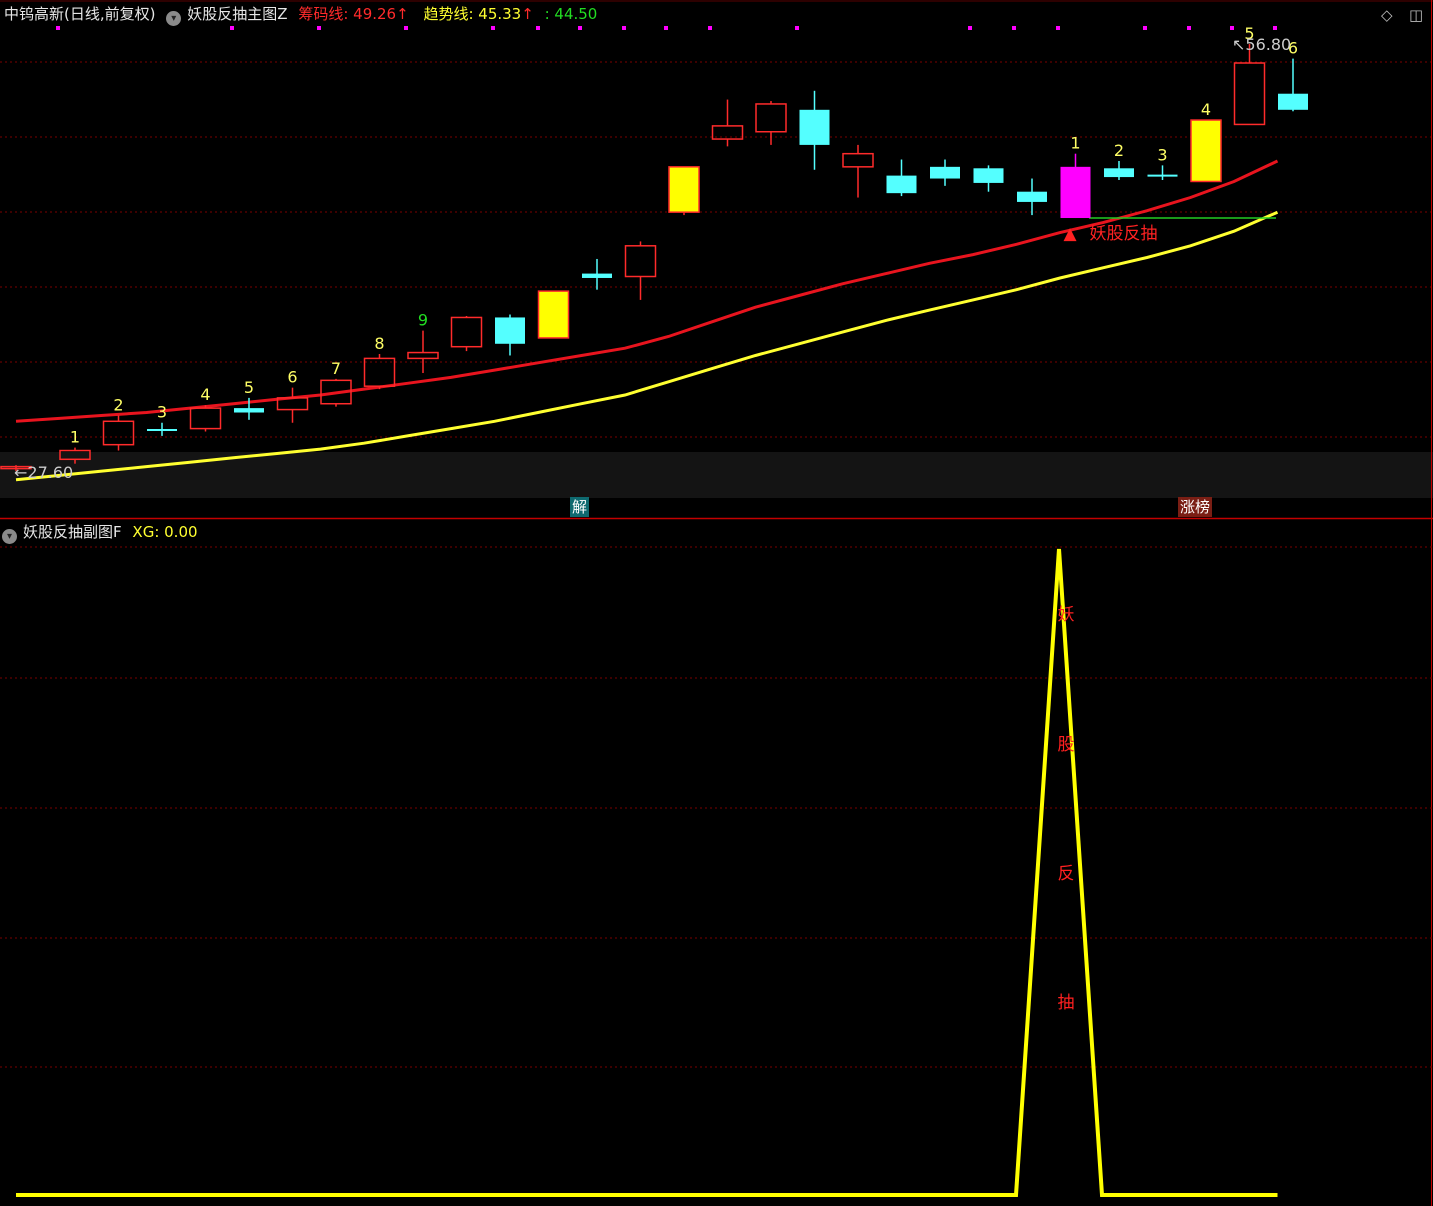 Image resolution: width=1433 pixels, height=1206 pixels. What do you see at coordinates (174, 18) in the screenshot?
I see `indicator-menu-icon: ▾` at bounding box center [174, 18].